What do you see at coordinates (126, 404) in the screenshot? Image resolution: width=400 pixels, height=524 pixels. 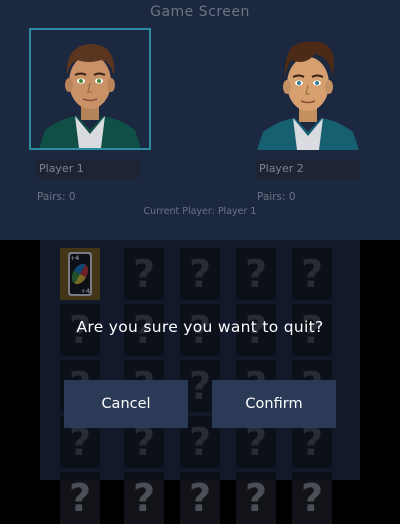 I see `cancel-button: Cancel` at bounding box center [126, 404].